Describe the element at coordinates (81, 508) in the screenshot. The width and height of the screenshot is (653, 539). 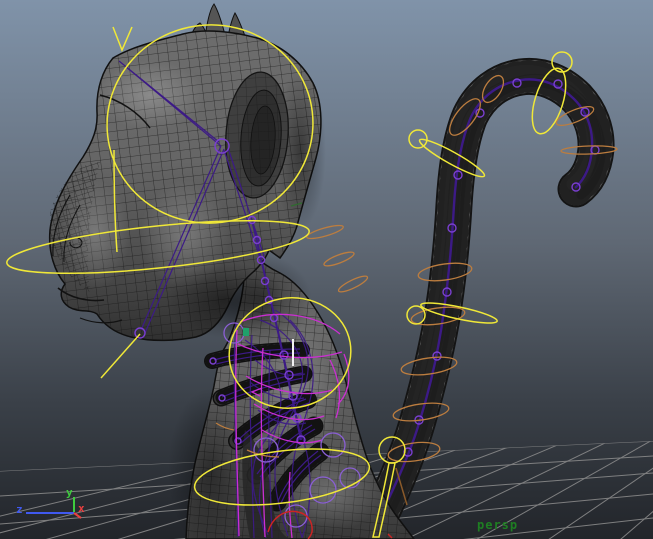
I see `x-axis-label: x` at that location.